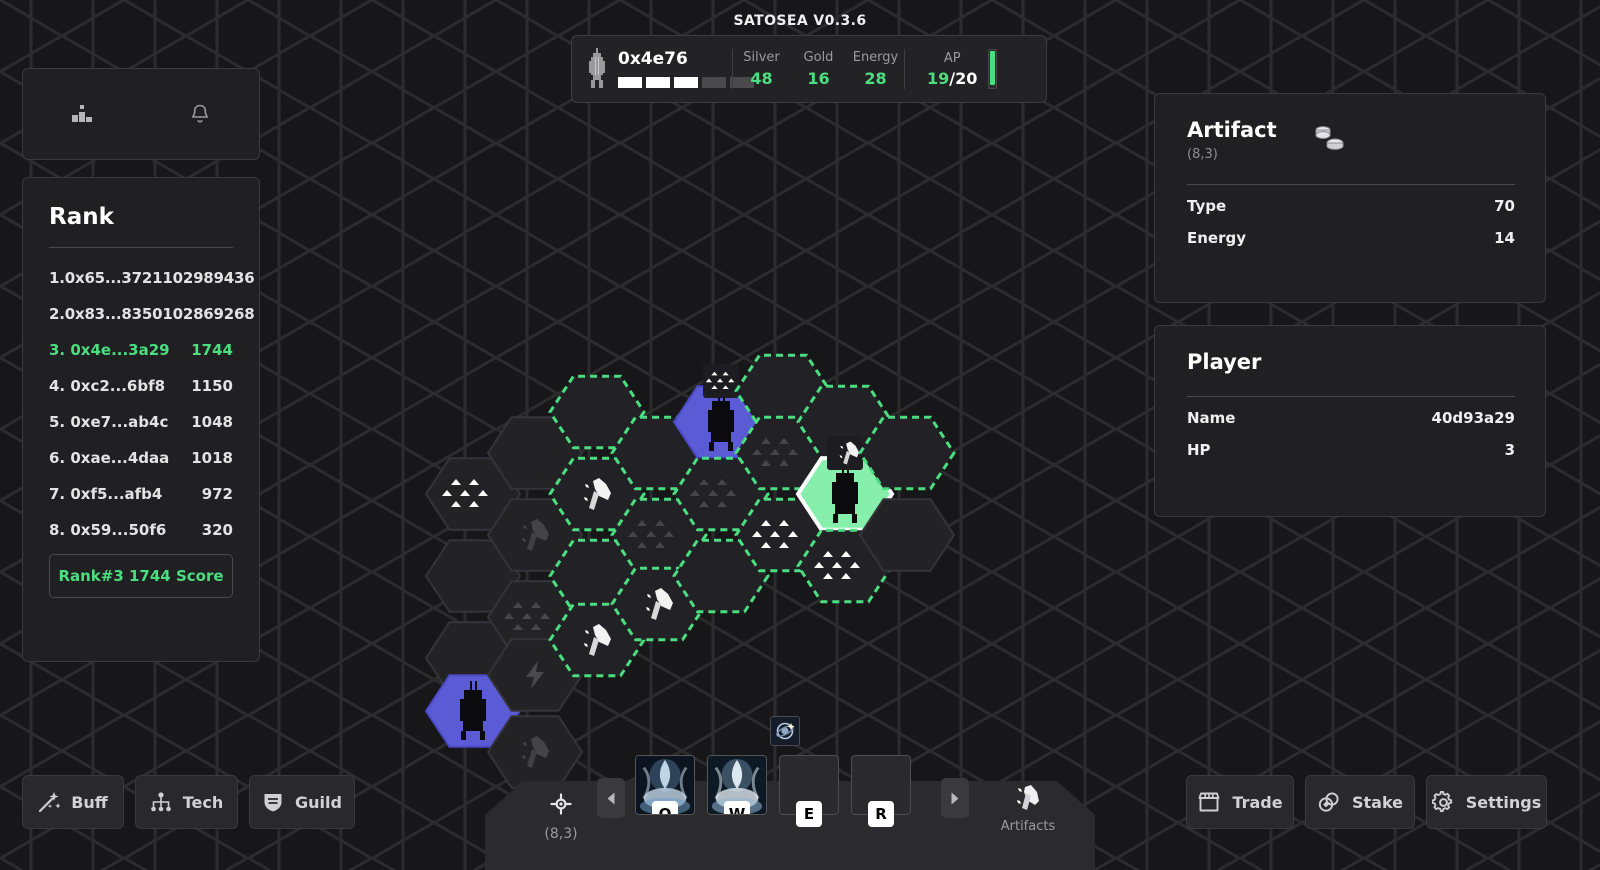 This screenshot has width=1600, height=870. What do you see at coordinates (1351, 237) in the screenshot?
I see `artifact-row: Energy 14` at bounding box center [1351, 237].